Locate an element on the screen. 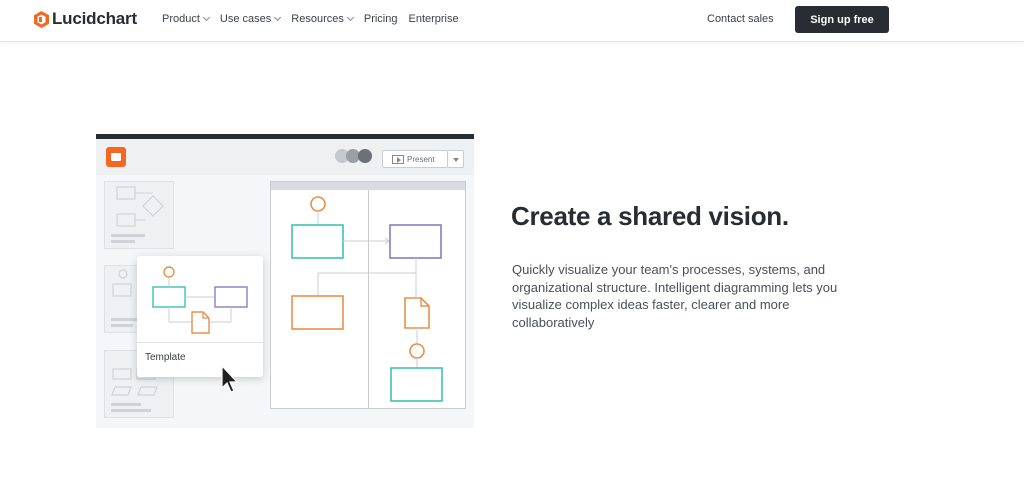 The width and height of the screenshot is (1024, 482). thumbnail-diagram is located at coordinates (137, 214).